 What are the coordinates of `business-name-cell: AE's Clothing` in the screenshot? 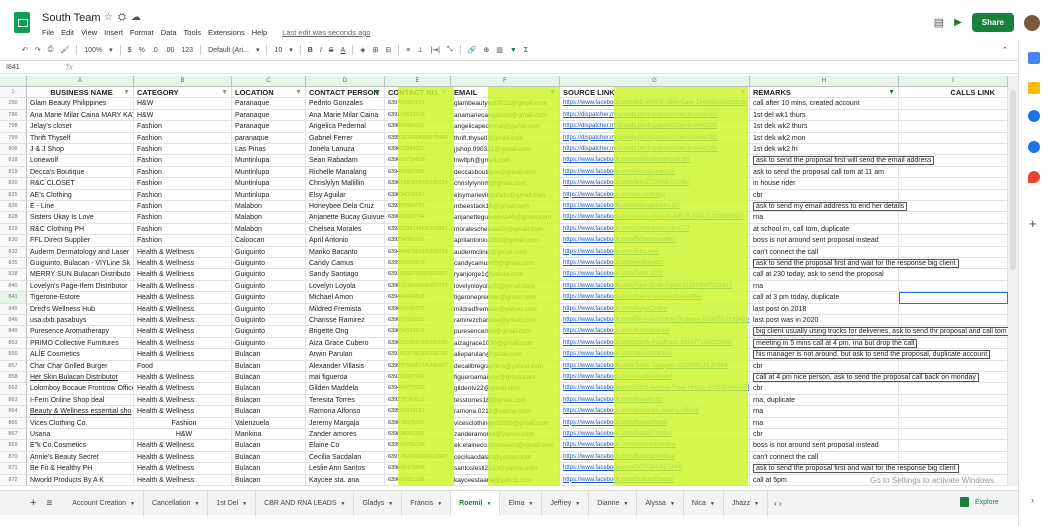 It's located at (80, 195).